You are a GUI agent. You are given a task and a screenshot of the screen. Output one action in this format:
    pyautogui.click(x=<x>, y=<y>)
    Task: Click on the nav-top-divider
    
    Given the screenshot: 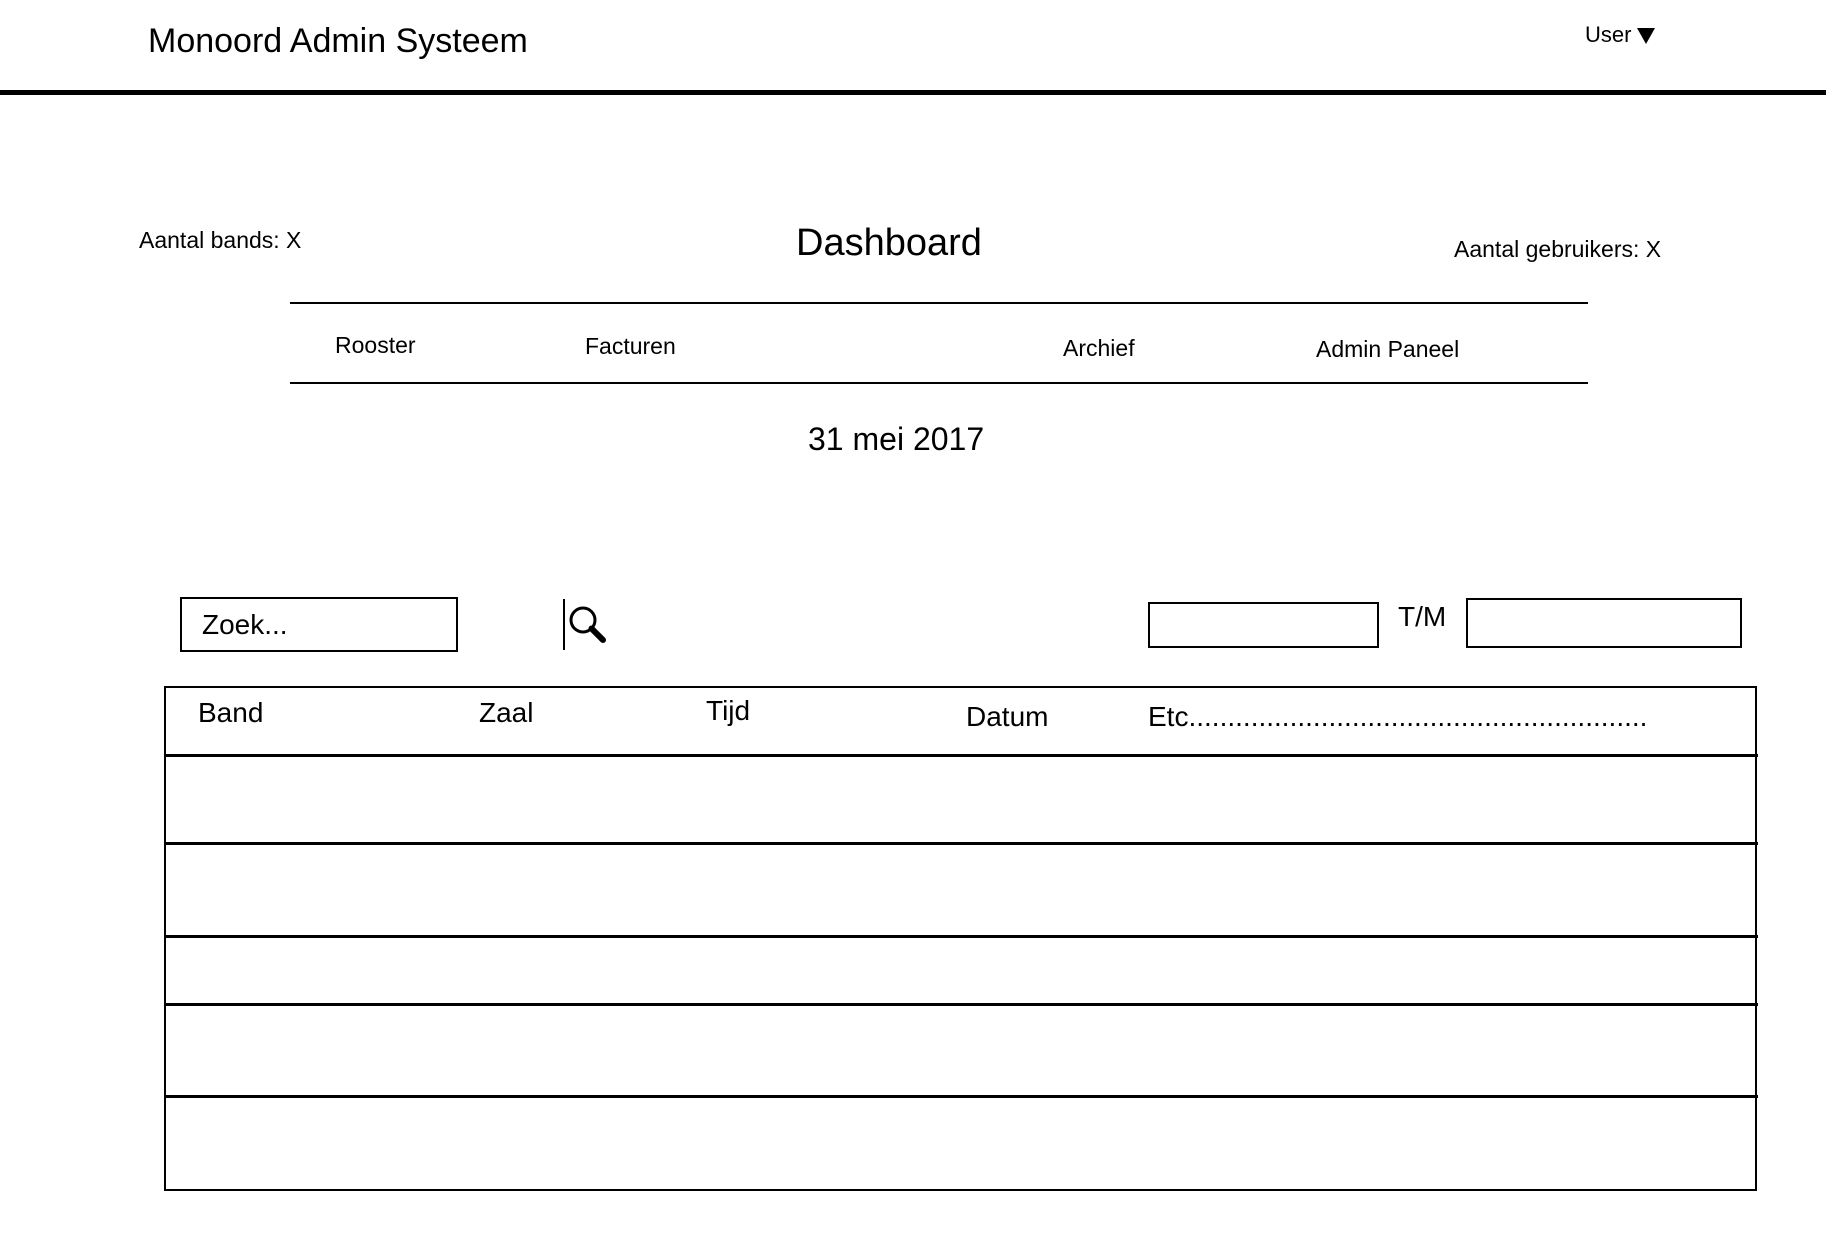 What is the action you would take?
    pyautogui.click(x=939, y=303)
    